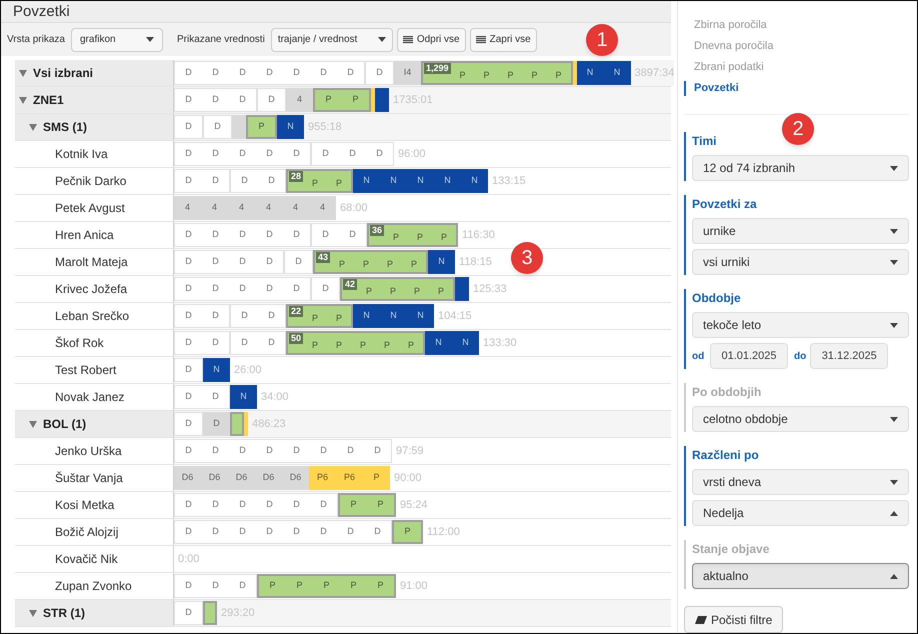 Image resolution: width=918 pixels, height=634 pixels. I want to click on total-hours: 133:30, so click(500, 343).